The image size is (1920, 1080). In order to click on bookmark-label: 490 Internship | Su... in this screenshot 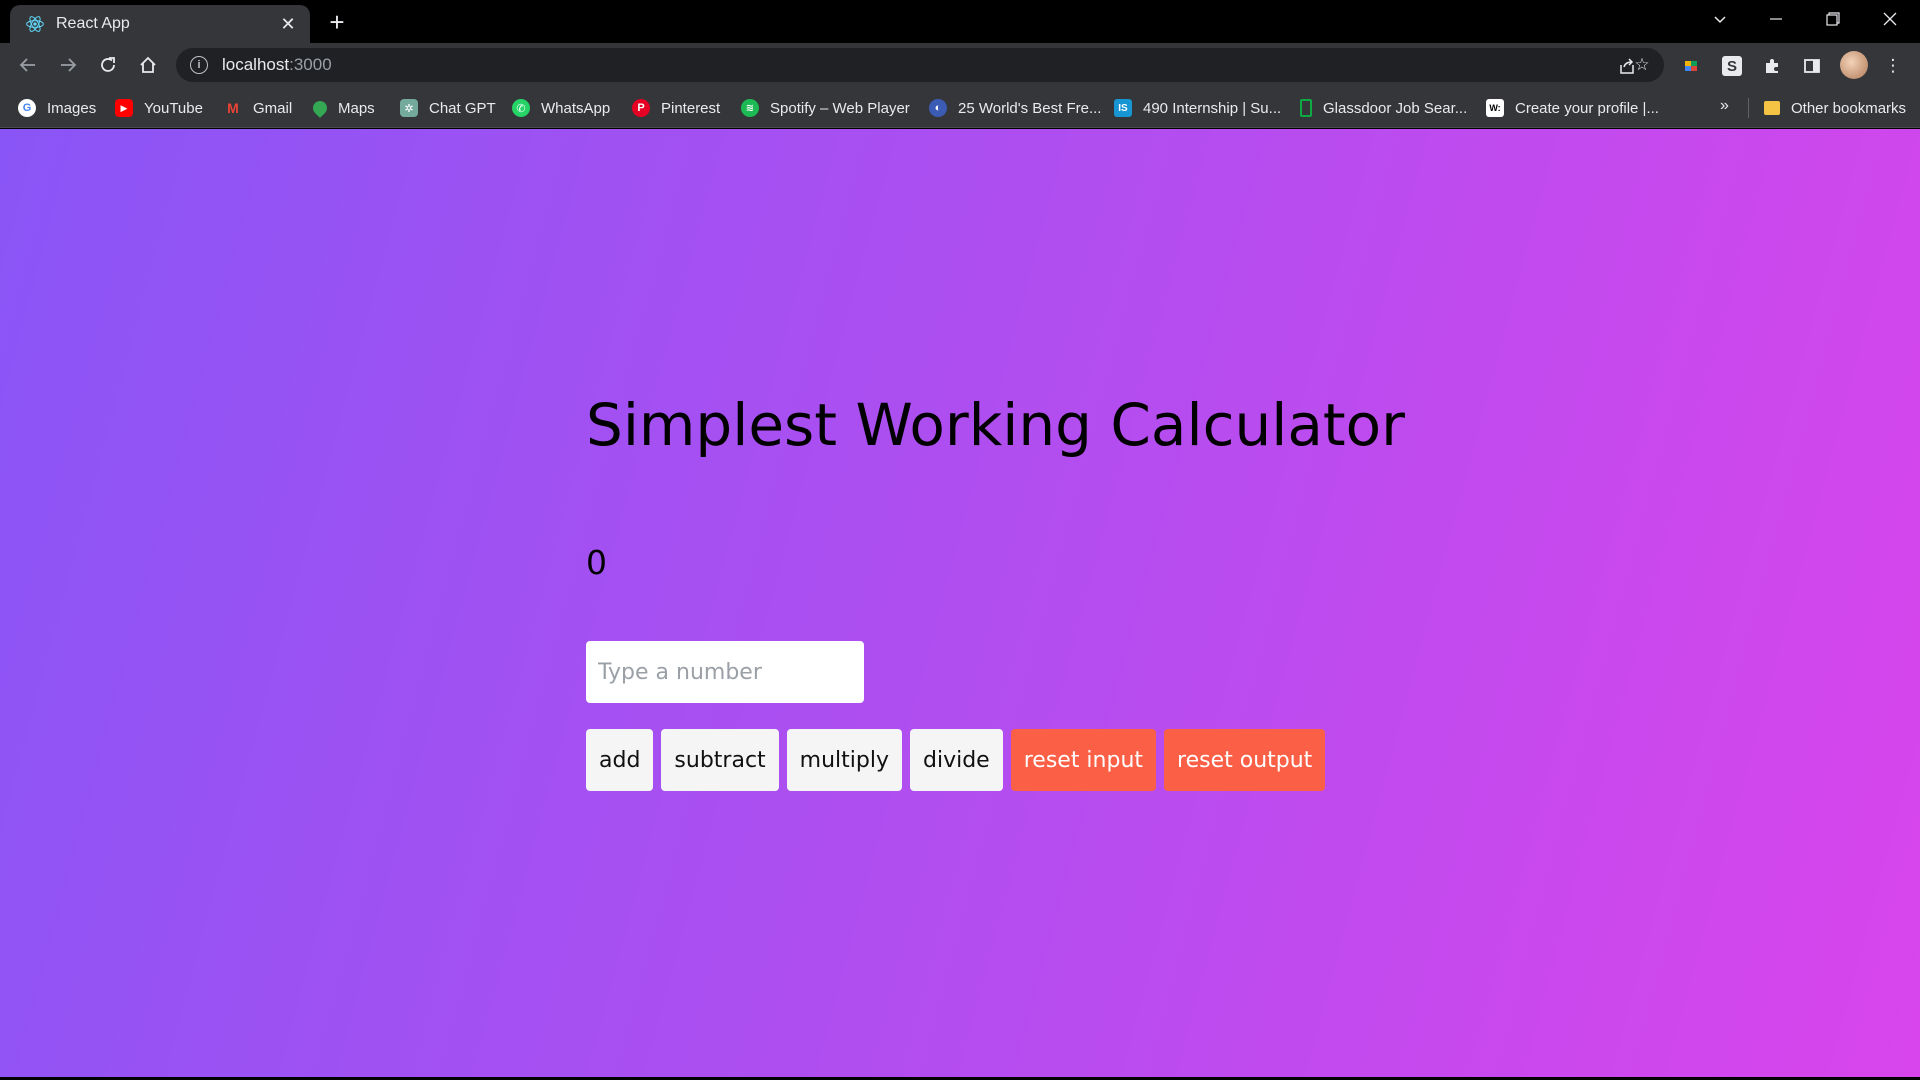, I will do `click(1212, 108)`.